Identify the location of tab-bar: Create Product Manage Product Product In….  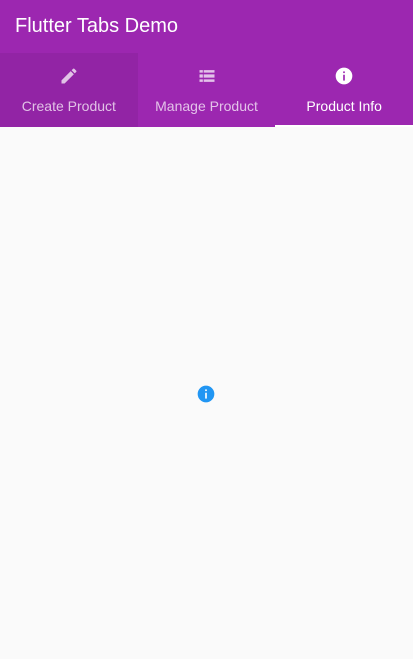
(206, 90).